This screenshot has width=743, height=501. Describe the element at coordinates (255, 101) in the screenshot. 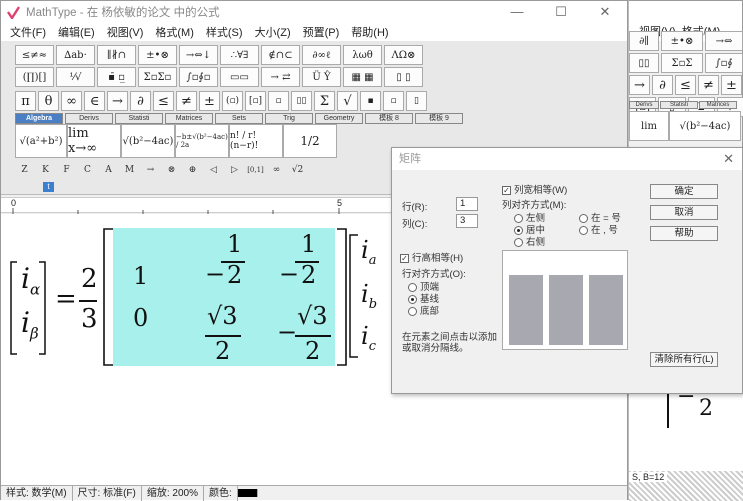

I see `template-brackets: [▫]` at that location.